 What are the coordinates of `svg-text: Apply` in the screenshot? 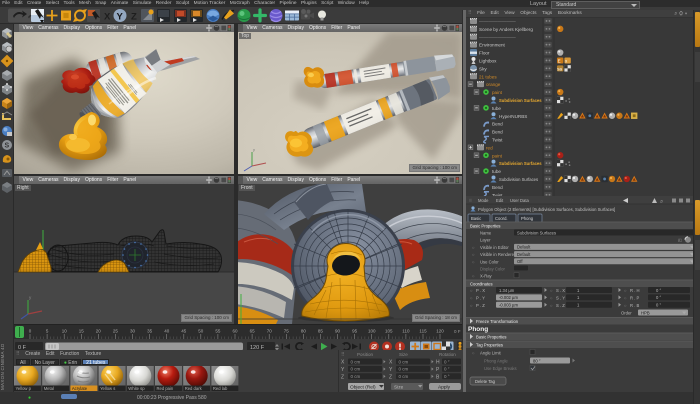 It's located at (444, 387).